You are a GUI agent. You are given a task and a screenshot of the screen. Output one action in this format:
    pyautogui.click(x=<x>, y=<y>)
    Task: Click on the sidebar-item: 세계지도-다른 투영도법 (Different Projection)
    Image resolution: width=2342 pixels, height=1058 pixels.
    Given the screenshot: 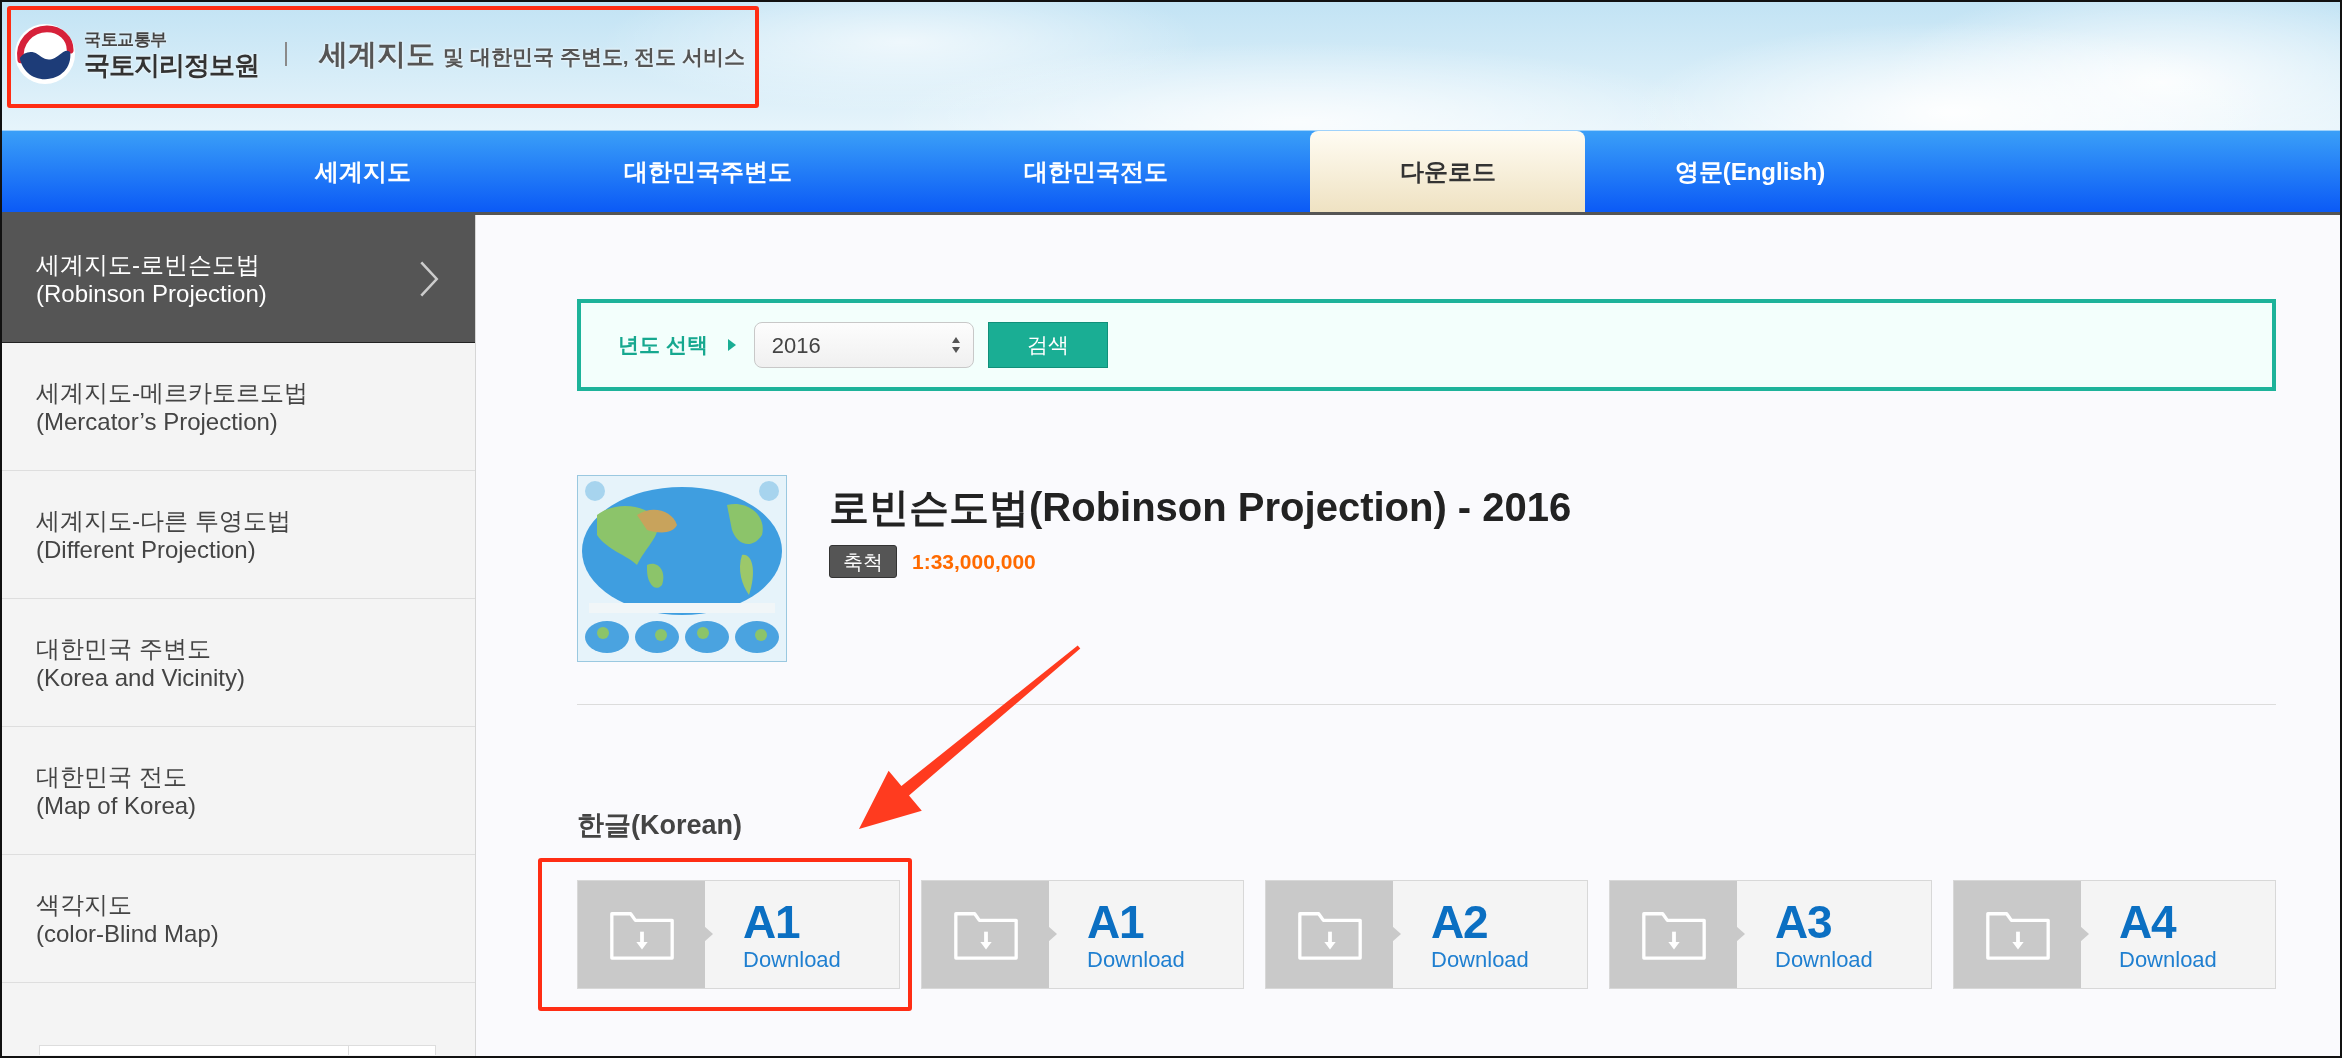 What is the action you would take?
    pyautogui.click(x=238, y=535)
    